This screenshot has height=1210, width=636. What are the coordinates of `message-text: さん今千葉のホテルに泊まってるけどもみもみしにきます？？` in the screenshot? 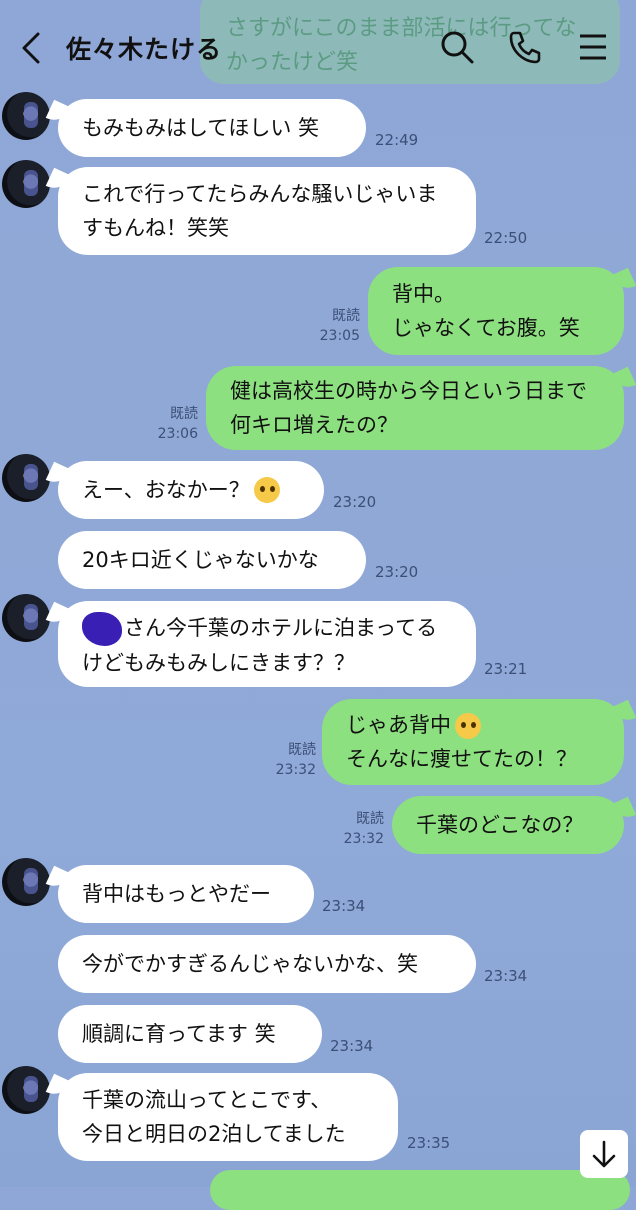 It's located at (267, 645).